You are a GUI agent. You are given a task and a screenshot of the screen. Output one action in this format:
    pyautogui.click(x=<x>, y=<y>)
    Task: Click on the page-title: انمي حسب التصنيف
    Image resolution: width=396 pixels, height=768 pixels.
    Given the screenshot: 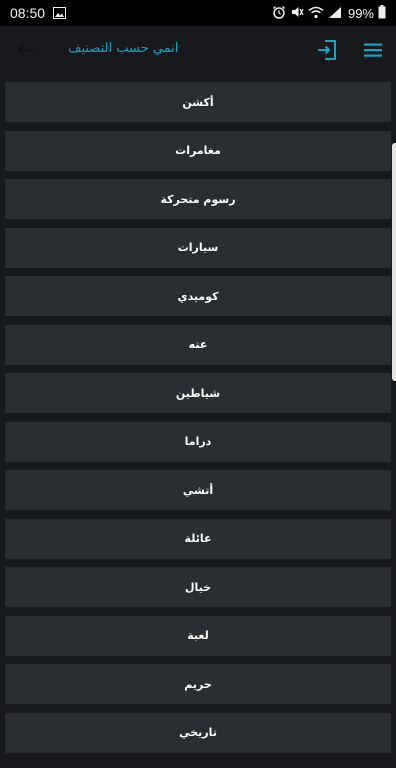 What is the action you would take?
    pyautogui.click(x=123, y=48)
    